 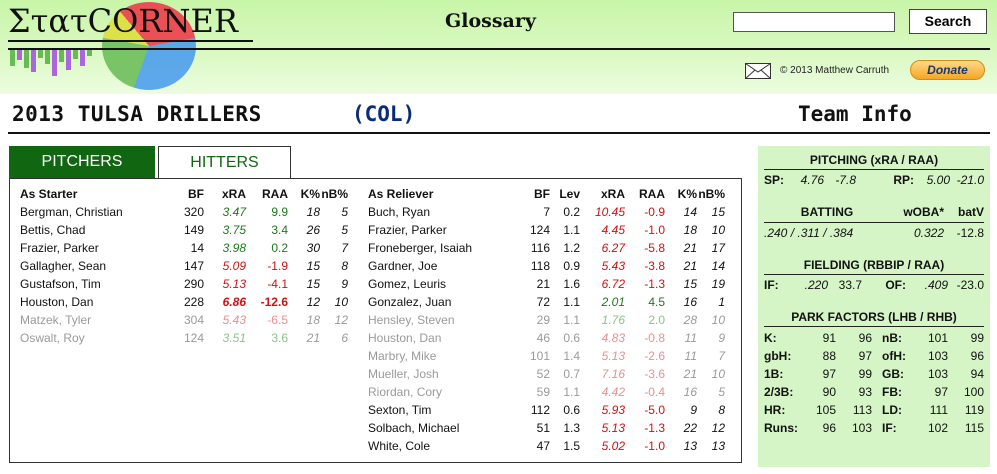 I want to click on pf-label: GB:, so click(x=893, y=374).